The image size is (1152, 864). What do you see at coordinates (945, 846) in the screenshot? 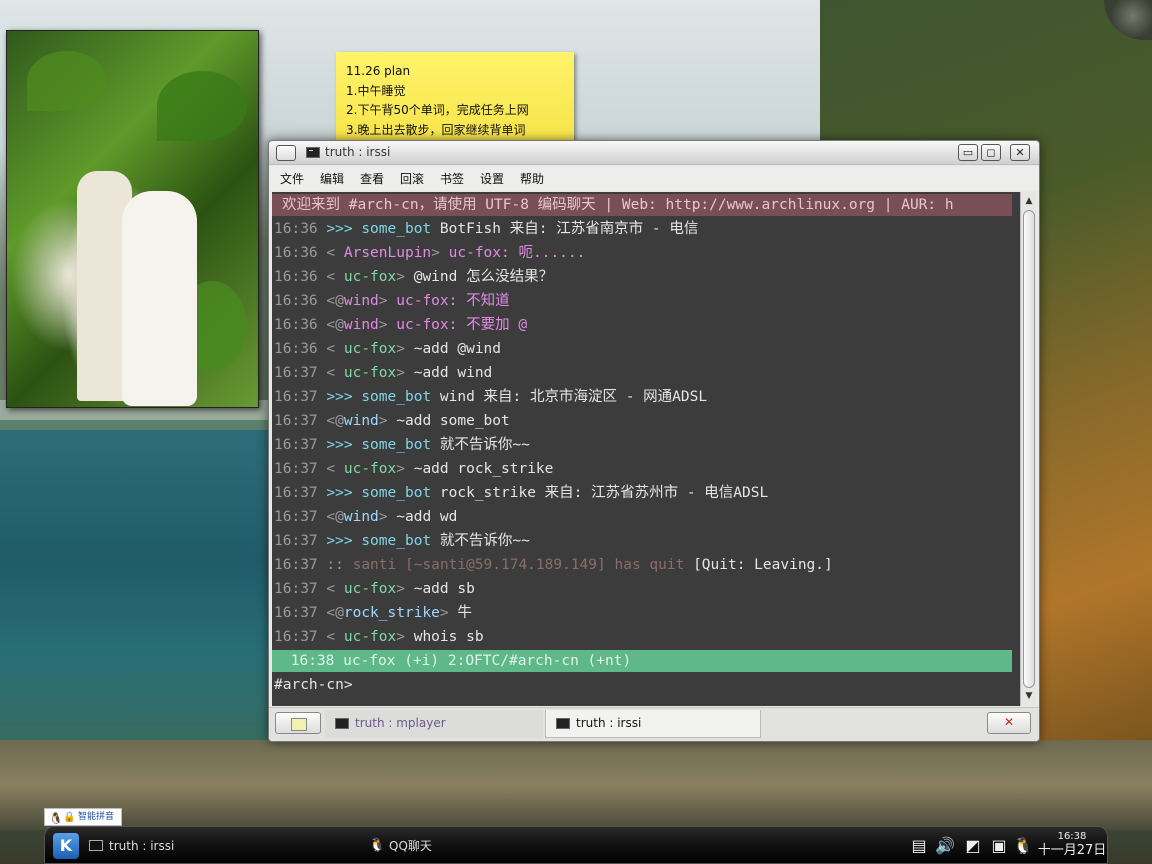
I see `volume-icon: 🔊` at bounding box center [945, 846].